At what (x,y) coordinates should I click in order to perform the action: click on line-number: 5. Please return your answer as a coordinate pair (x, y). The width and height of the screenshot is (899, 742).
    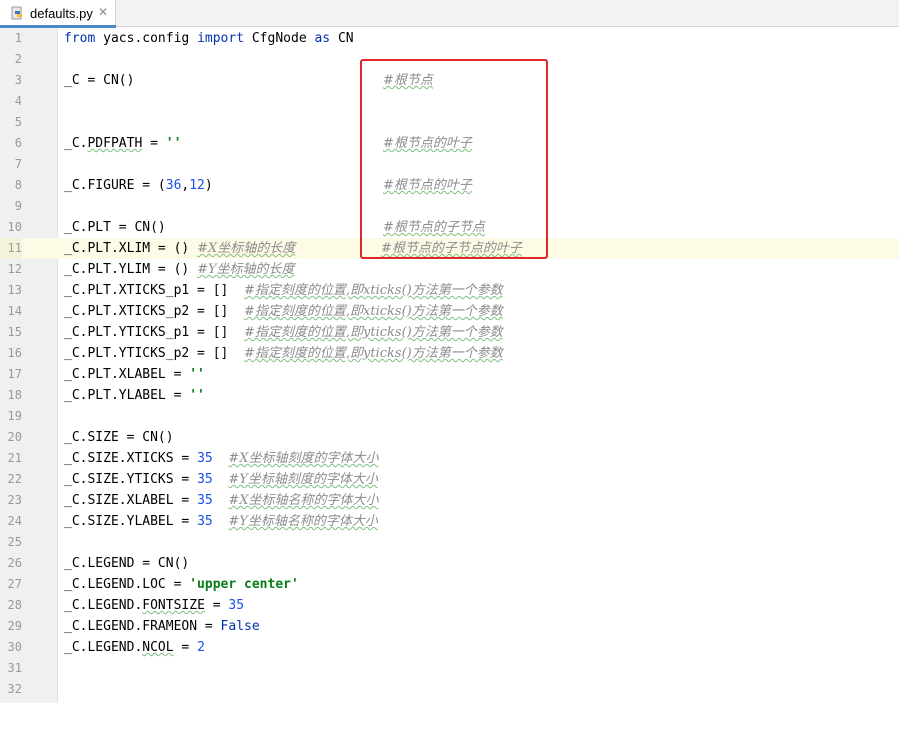
    Looking at the image, I should click on (18, 122).